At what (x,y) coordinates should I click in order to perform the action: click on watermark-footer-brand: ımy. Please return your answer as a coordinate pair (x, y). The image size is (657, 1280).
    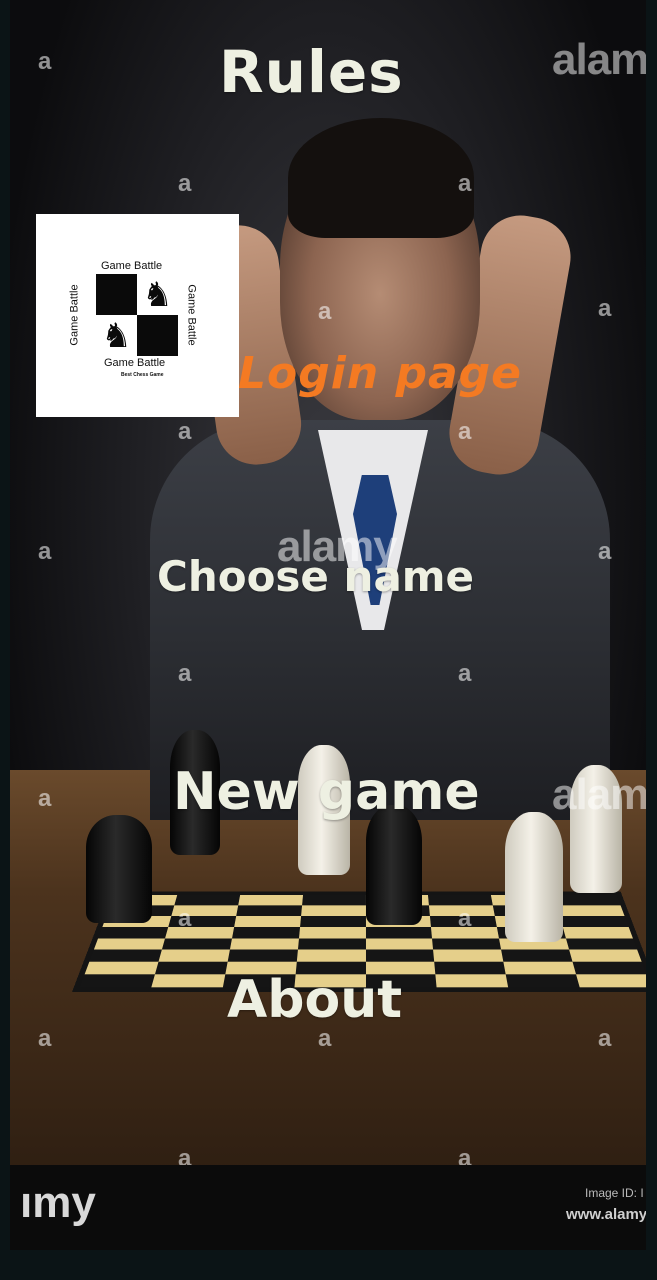
    Looking at the image, I should click on (58, 1202).